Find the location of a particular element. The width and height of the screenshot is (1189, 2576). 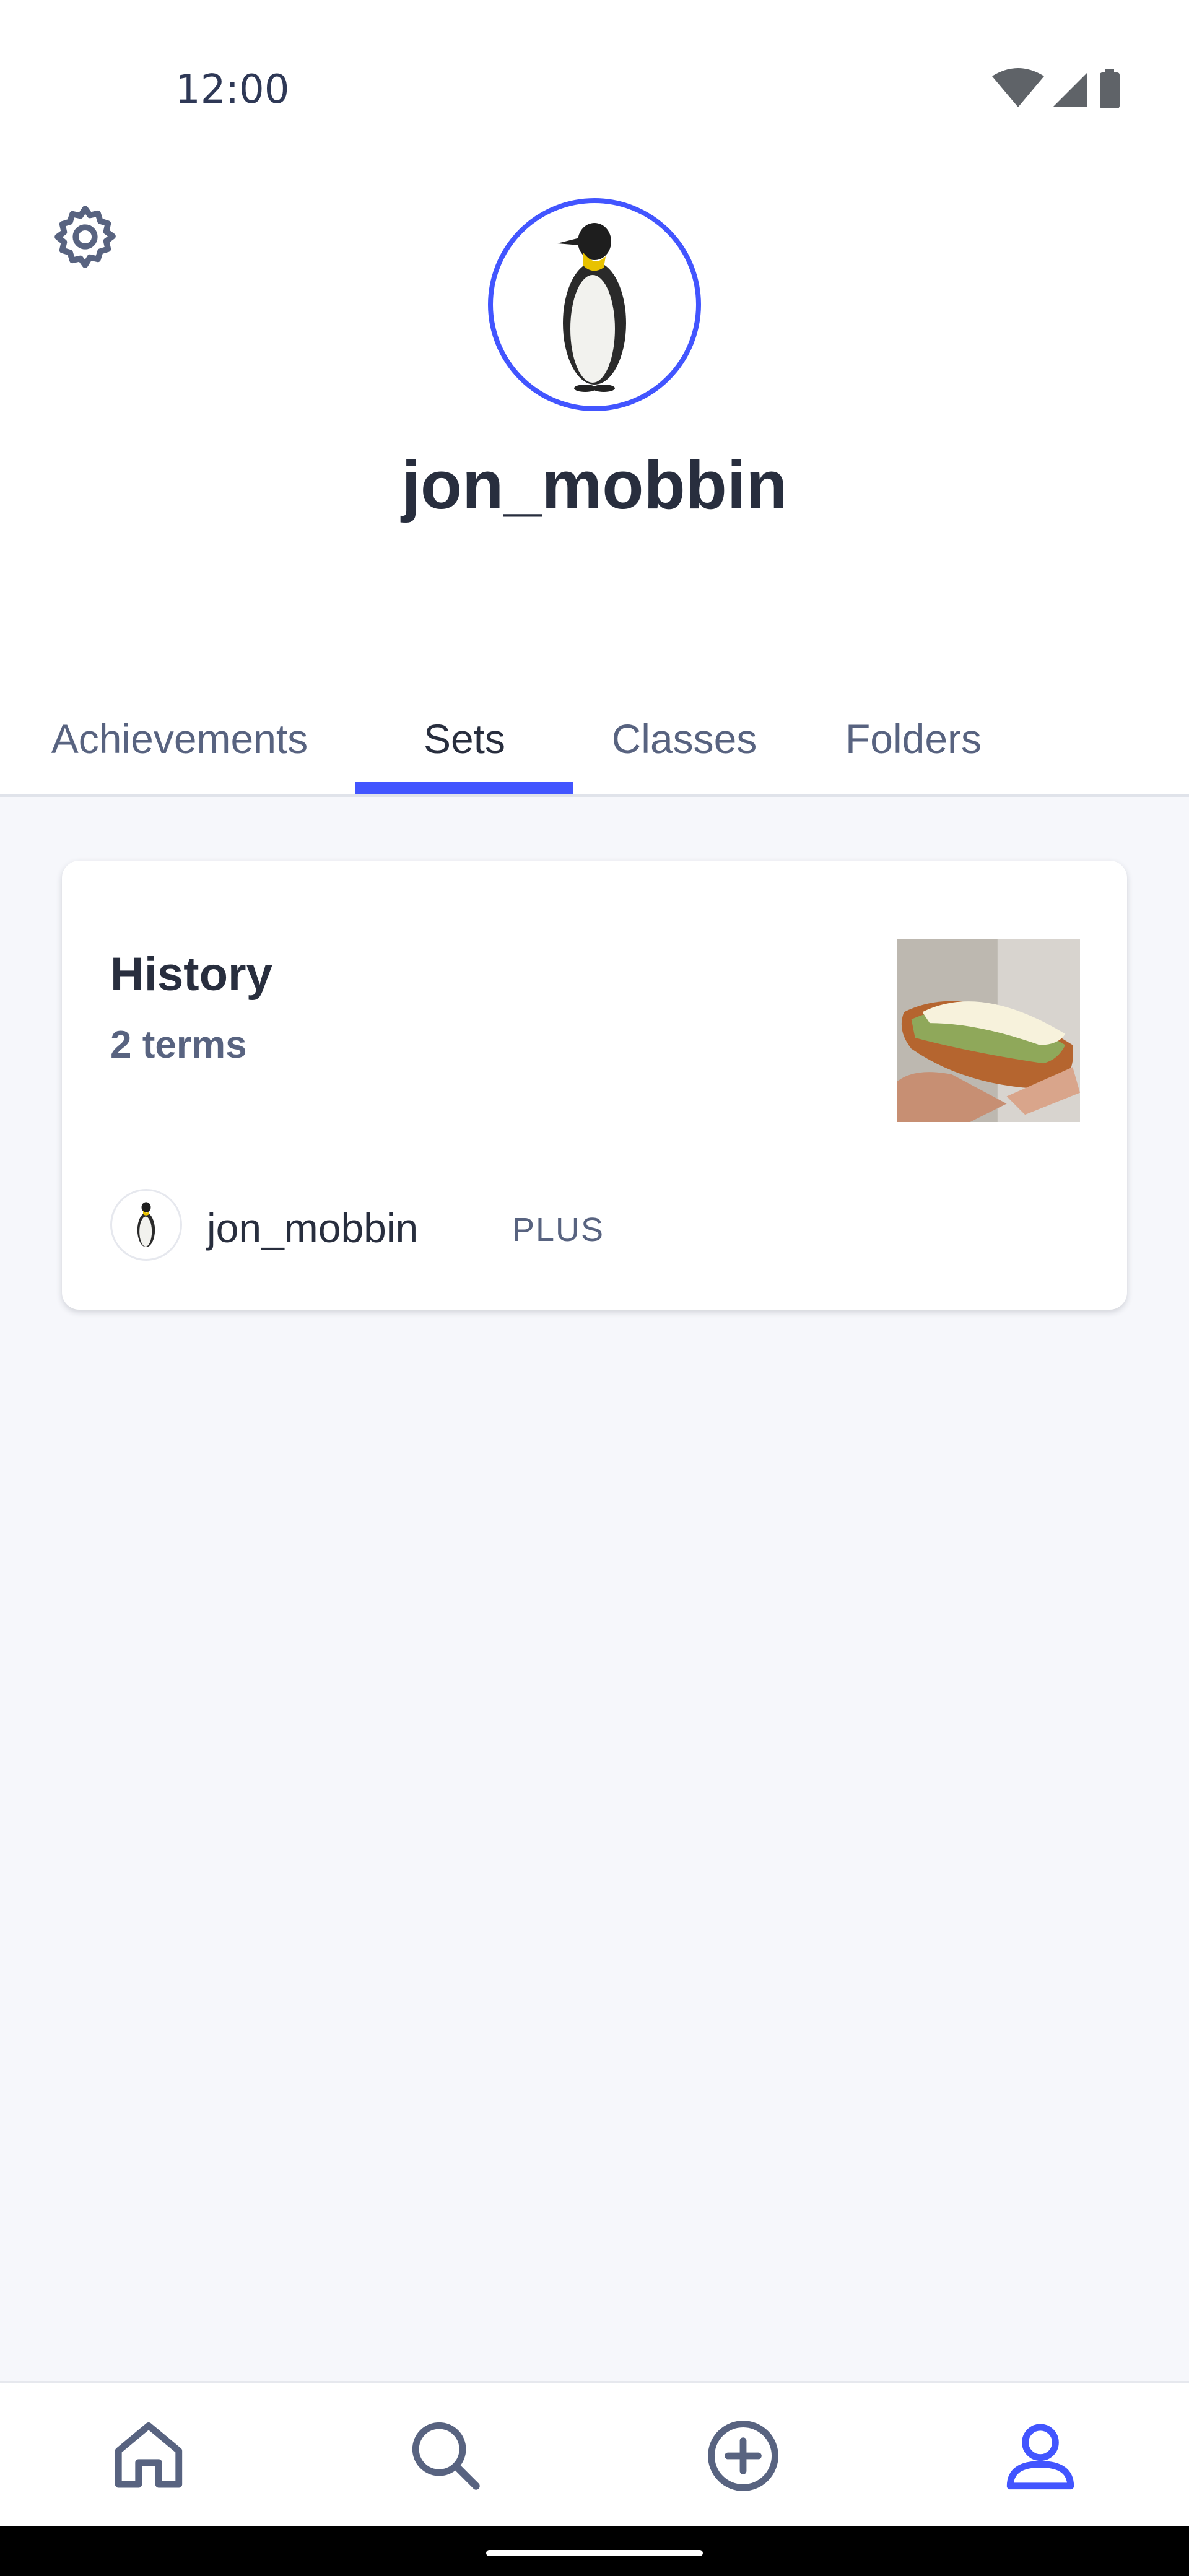

profile-username: jon_mobbin is located at coordinates (594, 485).